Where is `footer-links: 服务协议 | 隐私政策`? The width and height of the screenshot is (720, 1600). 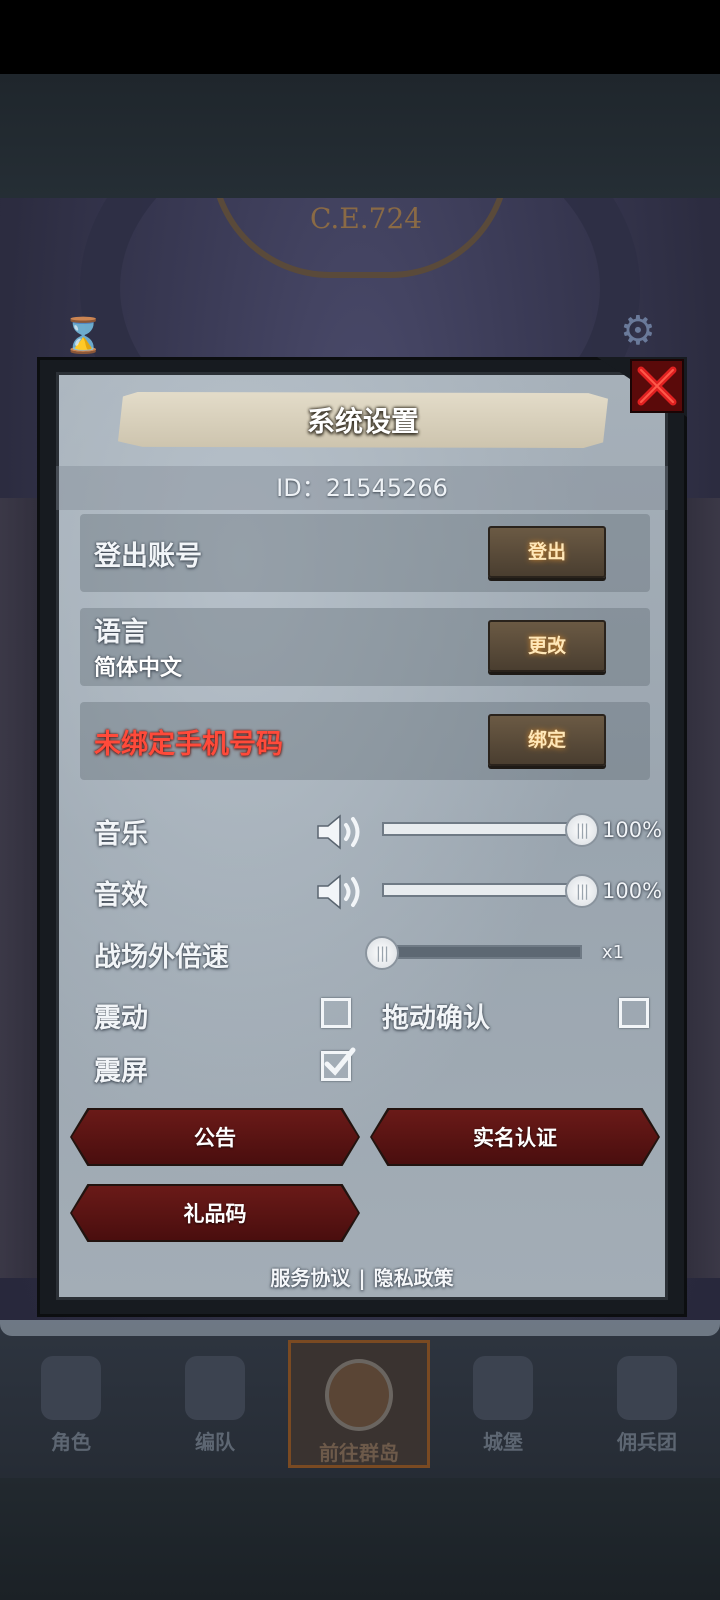
footer-links: 服务协议 | 隐私政策 is located at coordinates (362, 1276).